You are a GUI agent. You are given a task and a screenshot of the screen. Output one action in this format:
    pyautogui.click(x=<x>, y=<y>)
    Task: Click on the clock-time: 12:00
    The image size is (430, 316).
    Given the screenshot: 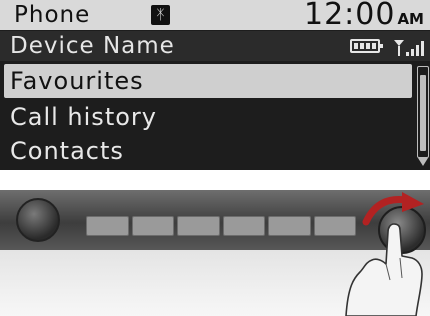 What is the action you would take?
    pyautogui.click(x=349, y=16)
    